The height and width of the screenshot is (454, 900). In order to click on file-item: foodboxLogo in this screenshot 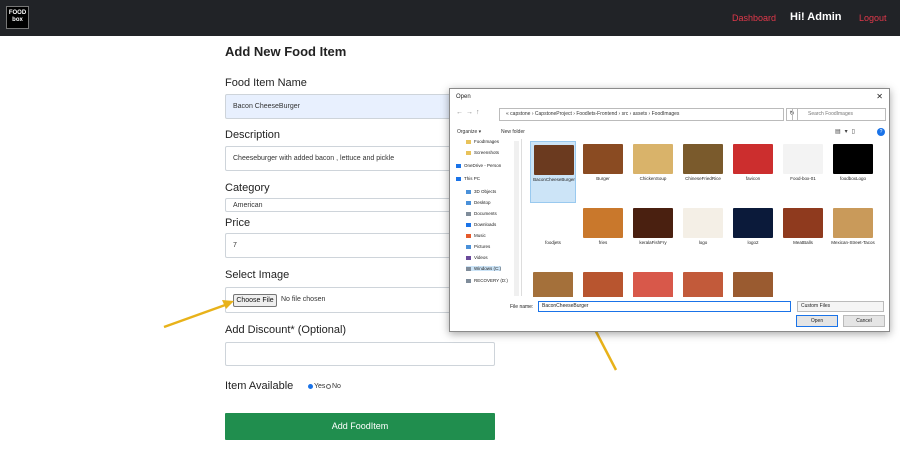, I will do `click(853, 172)`.